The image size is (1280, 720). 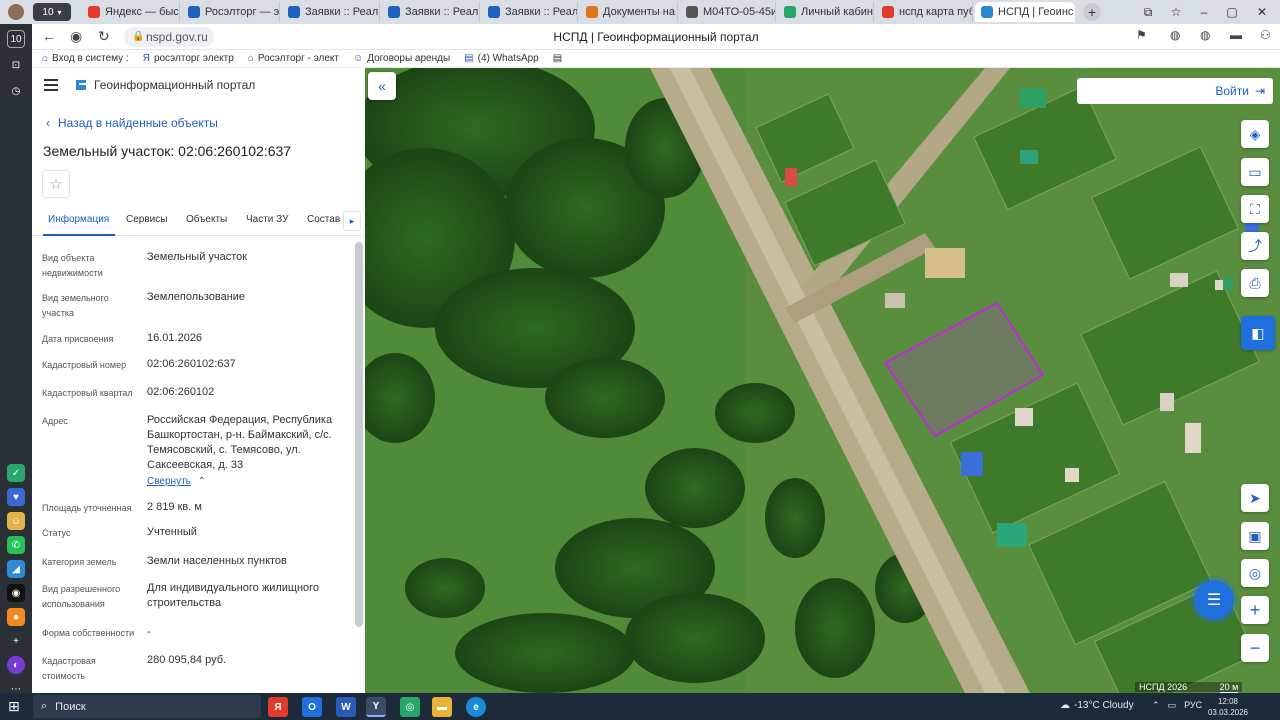 I want to click on browser-tab: НСПД | Геоинс✕, so click(x=1025, y=12).